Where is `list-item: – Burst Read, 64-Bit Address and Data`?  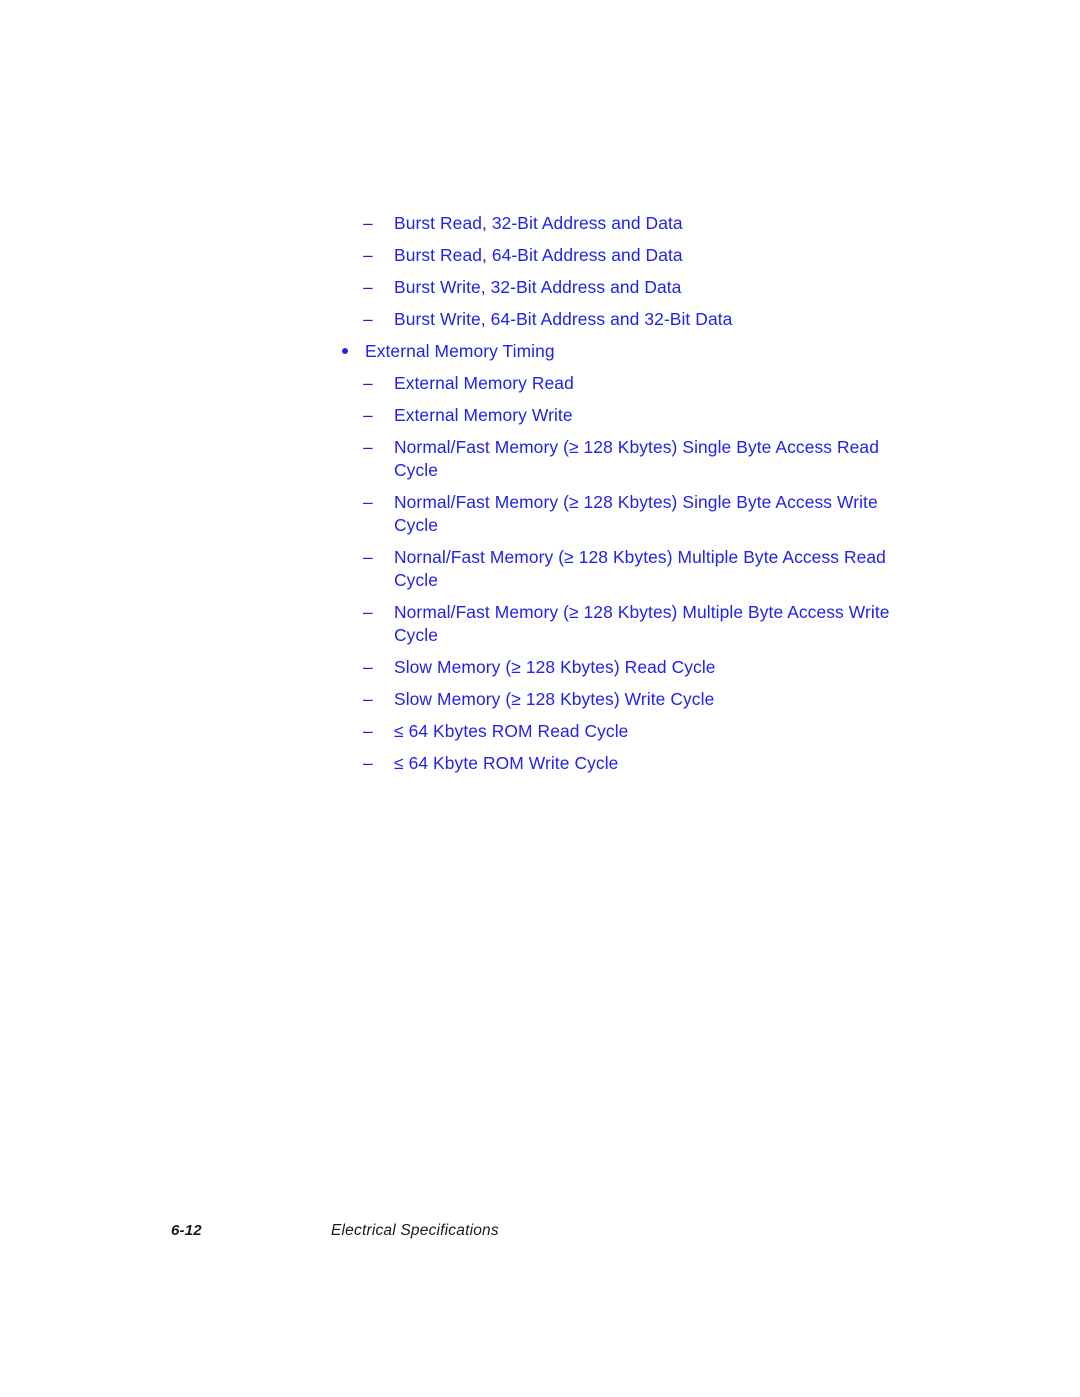
list-item: – Burst Read, 64-Bit Address and Data is located at coordinates (631, 255).